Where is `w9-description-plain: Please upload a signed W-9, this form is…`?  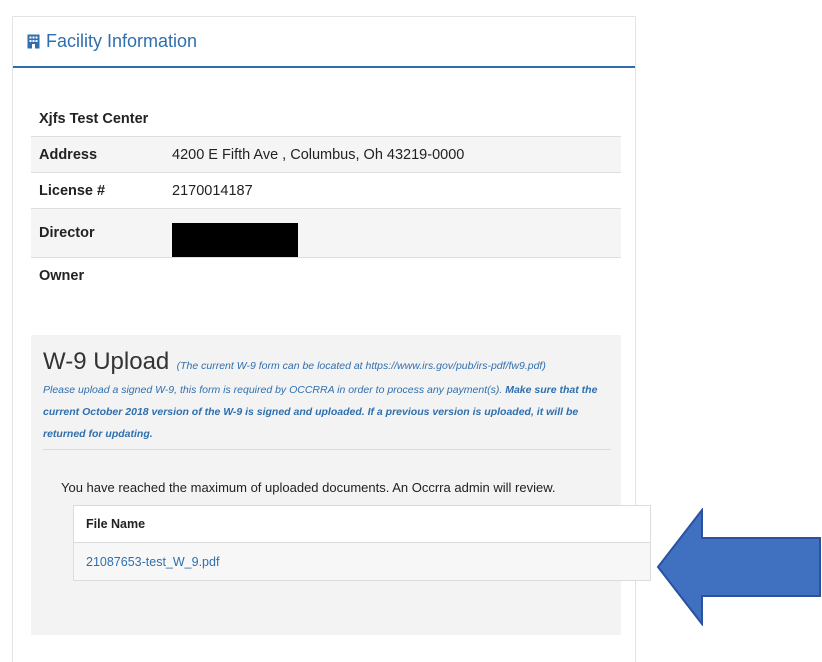 w9-description-plain: Please upload a signed W-9, this form is… is located at coordinates (273, 390).